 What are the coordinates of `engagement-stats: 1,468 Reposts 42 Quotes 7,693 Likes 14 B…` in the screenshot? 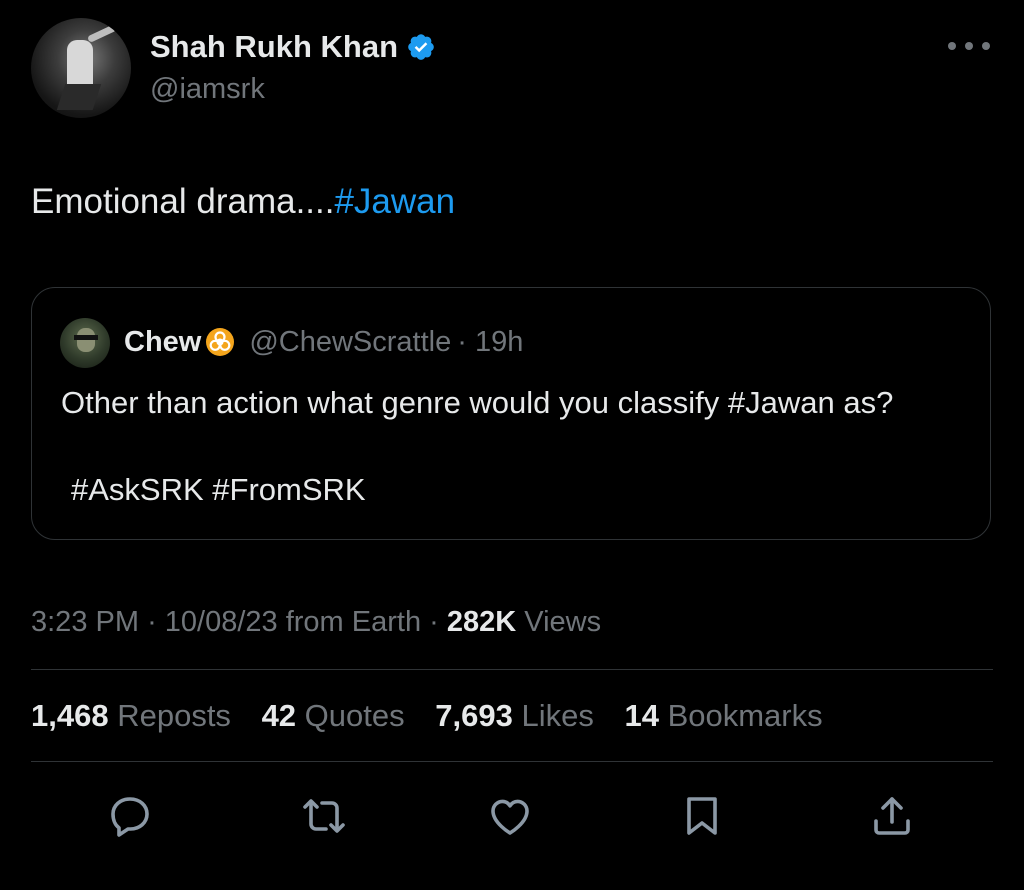 It's located at (427, 716).